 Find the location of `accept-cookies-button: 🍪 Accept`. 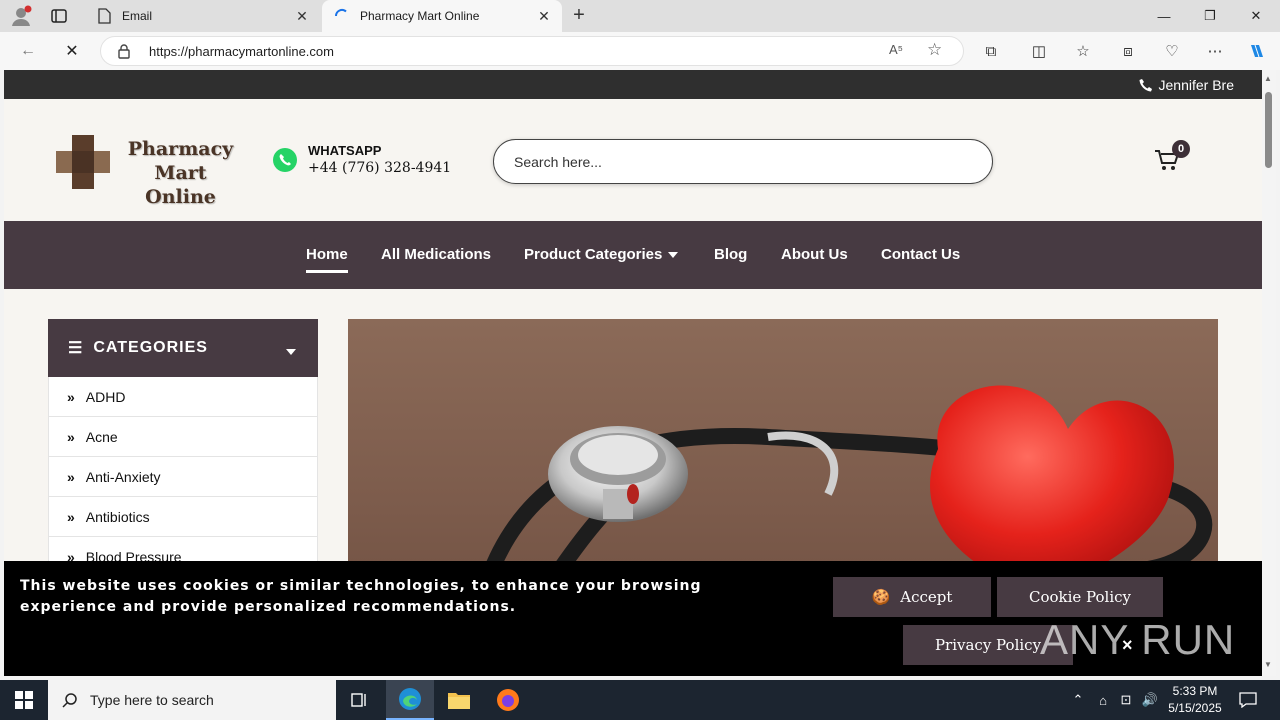

accept-cookies-button: 🍪 Accept is located at coordinates (912, 597).